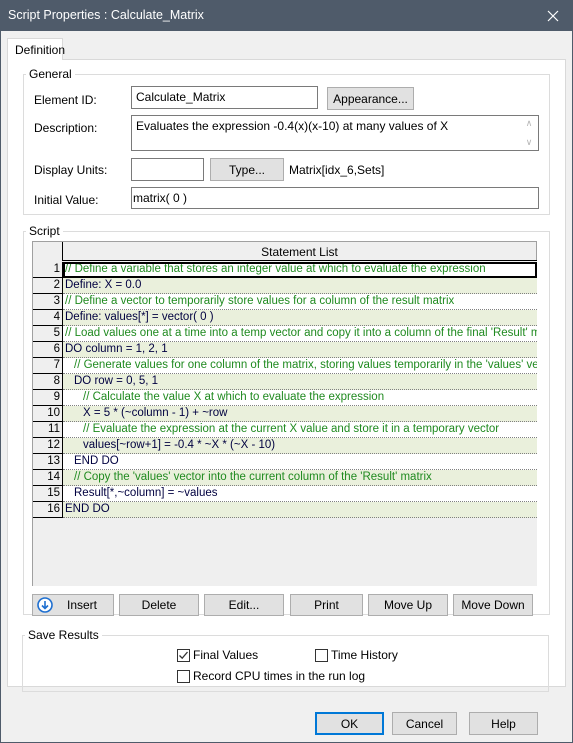 The image size is (573, 743). Describe the element at coordinates (45, 605) in the screenshot. I see `arrow-down-circle-icon` at that location.